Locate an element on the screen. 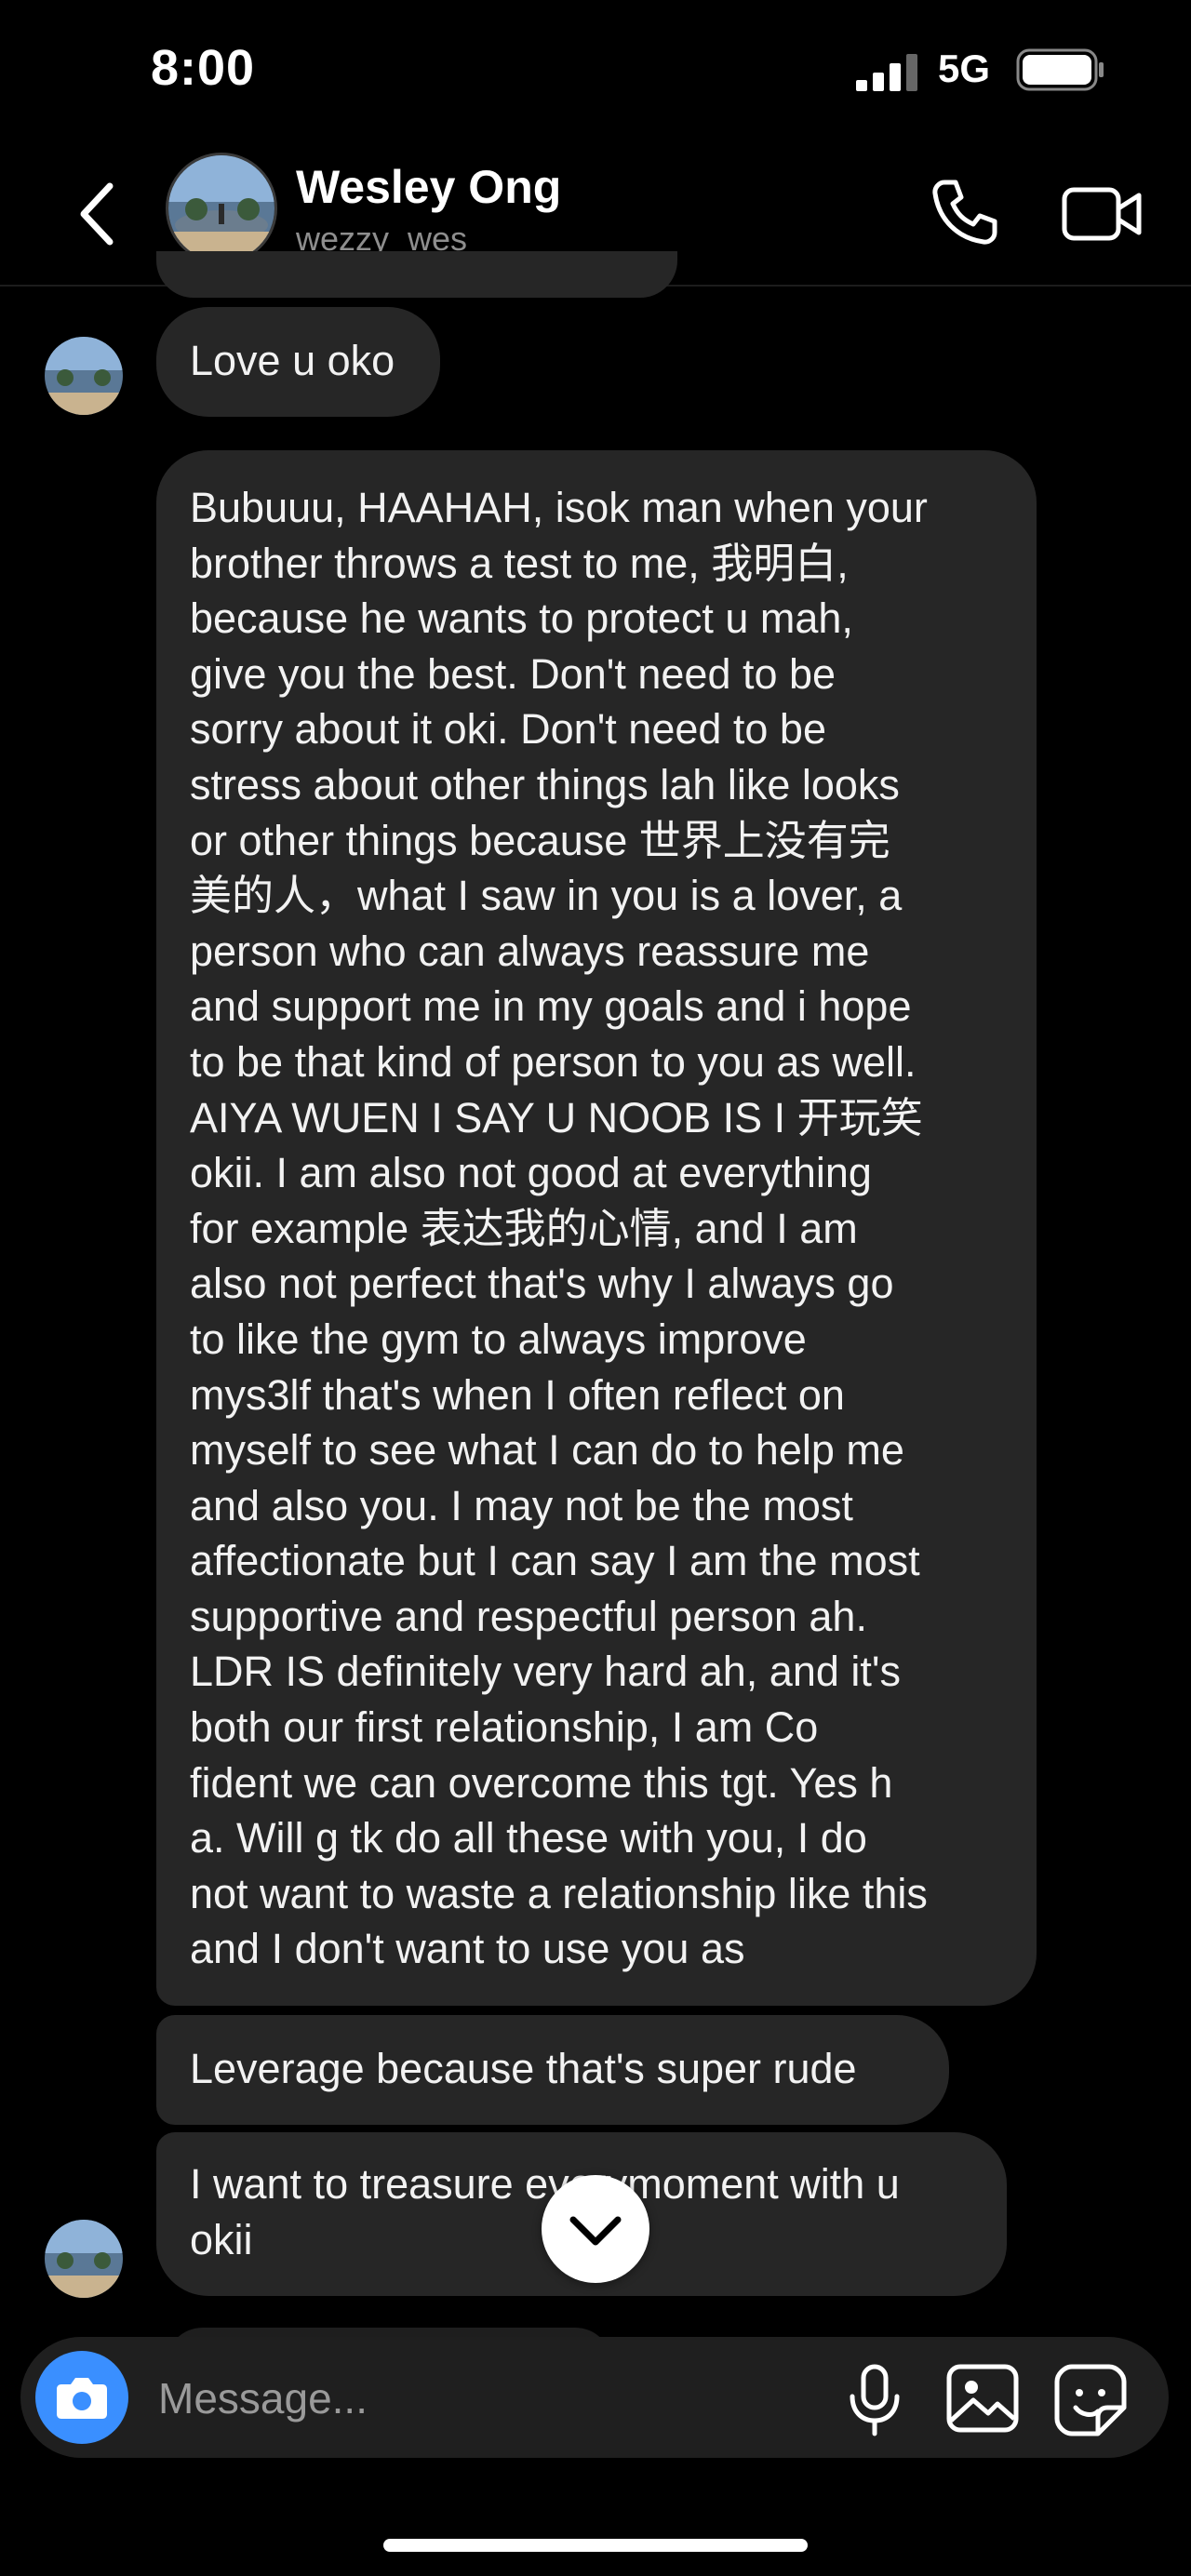 This screenshot has width=1191, height=2576. message-bubble: Love u oko is located at coordinates (298, 362).